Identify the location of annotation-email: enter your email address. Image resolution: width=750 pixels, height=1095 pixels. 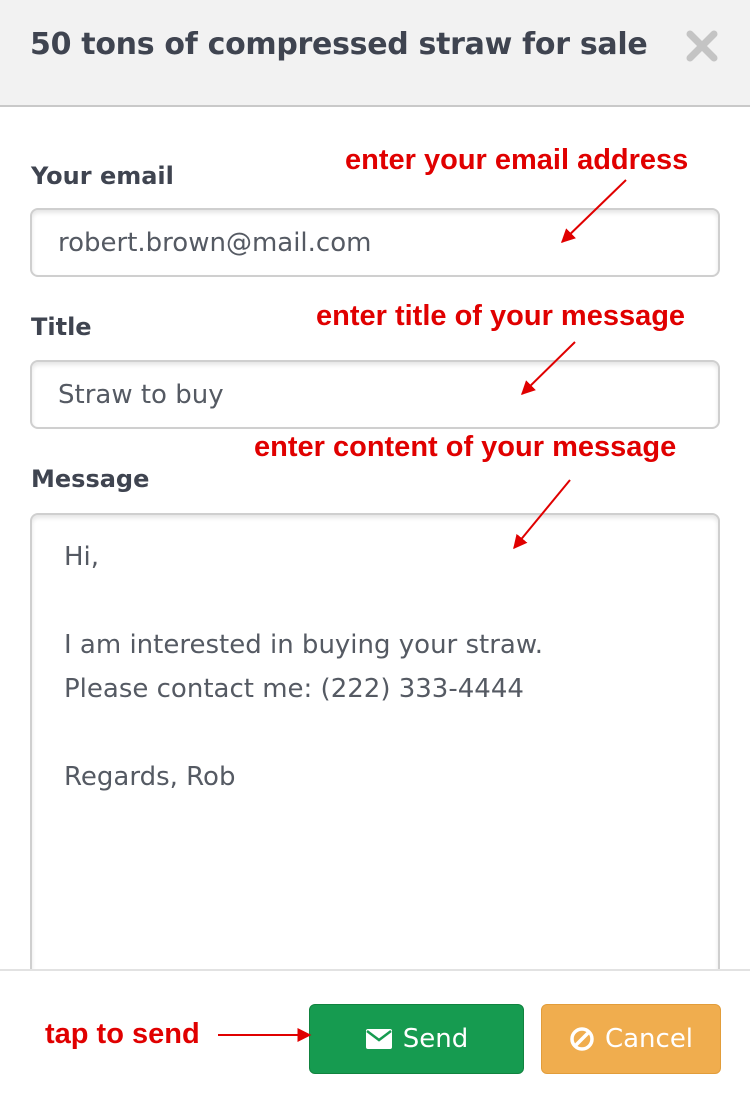
(517, 160).